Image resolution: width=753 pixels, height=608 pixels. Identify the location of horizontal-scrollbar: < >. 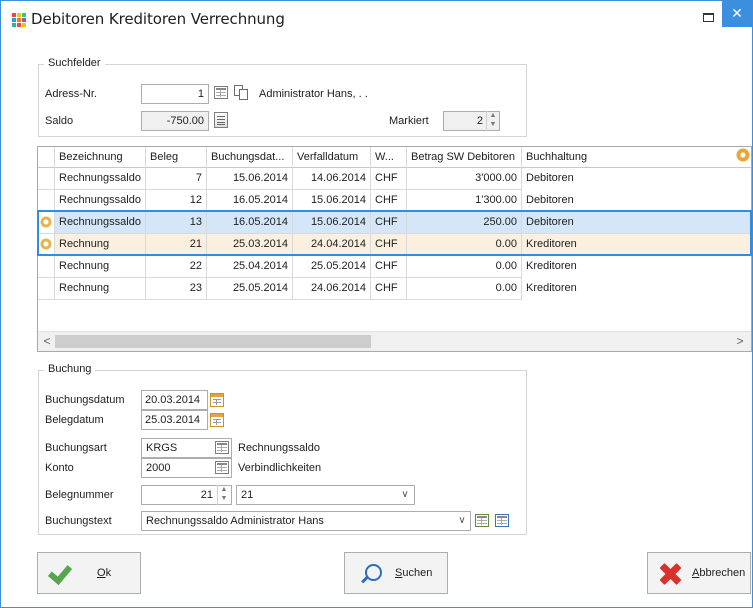
(394, 341).